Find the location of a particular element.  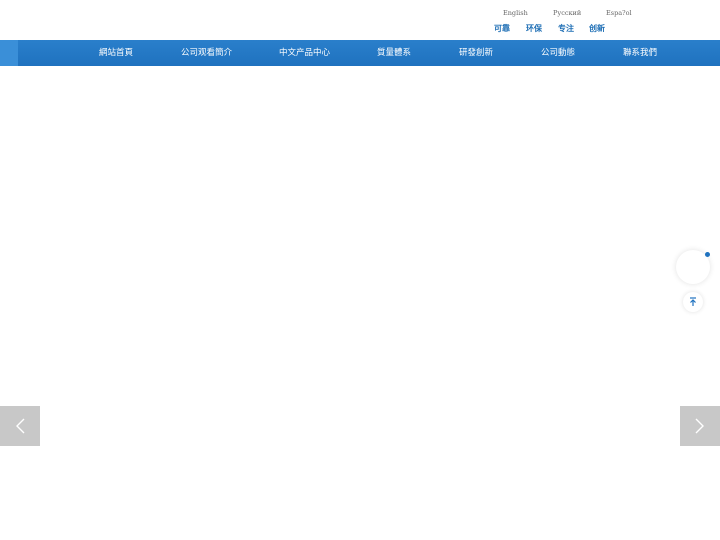

slogan-reliable: 可靠 is located at coordinates (502, 28).